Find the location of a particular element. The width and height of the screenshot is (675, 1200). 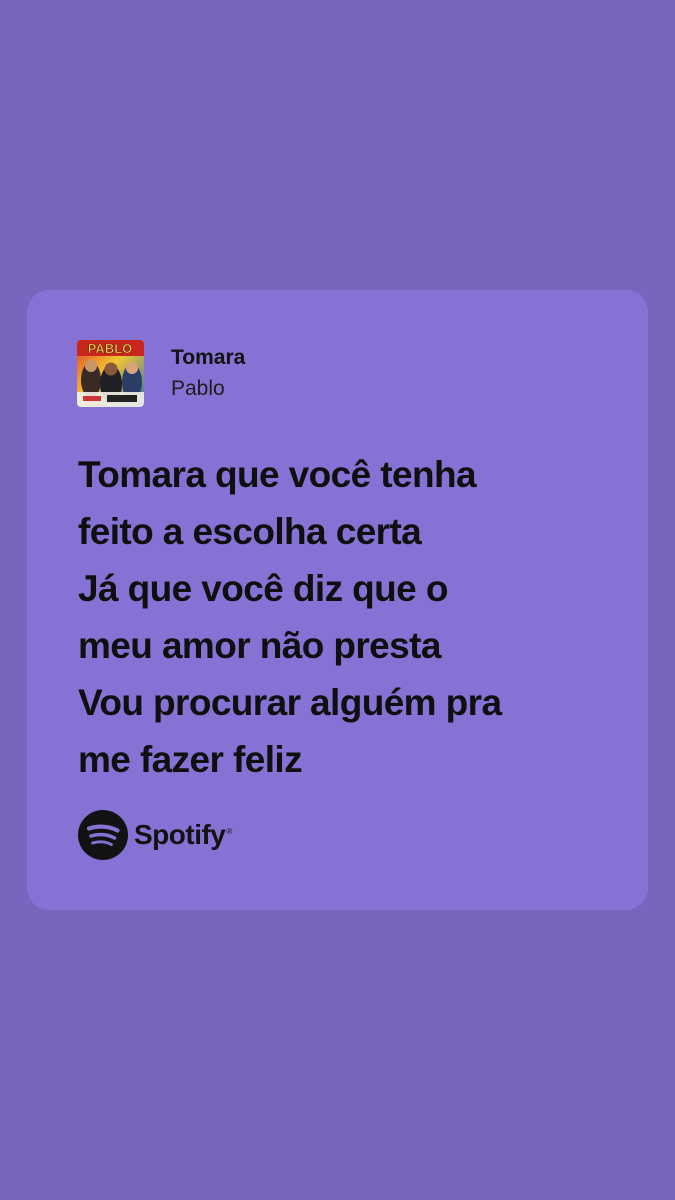

spotify-wordmark: Spotify® is located at coordinates (183, 835).